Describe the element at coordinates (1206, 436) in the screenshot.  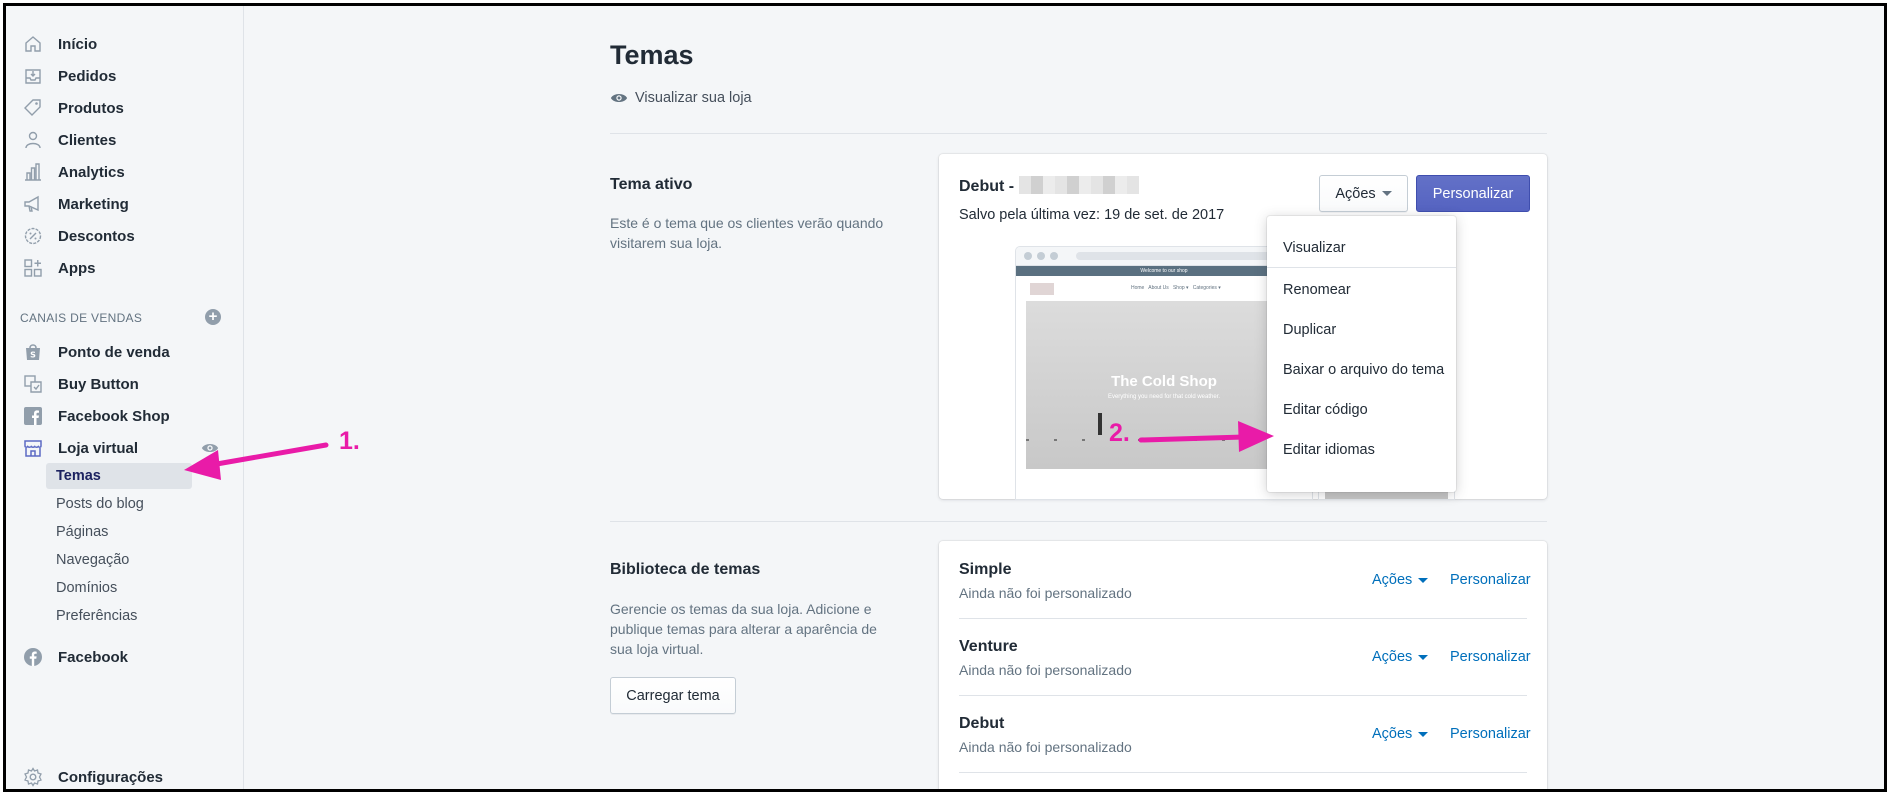
I see `arrow-2-icon` at that location.